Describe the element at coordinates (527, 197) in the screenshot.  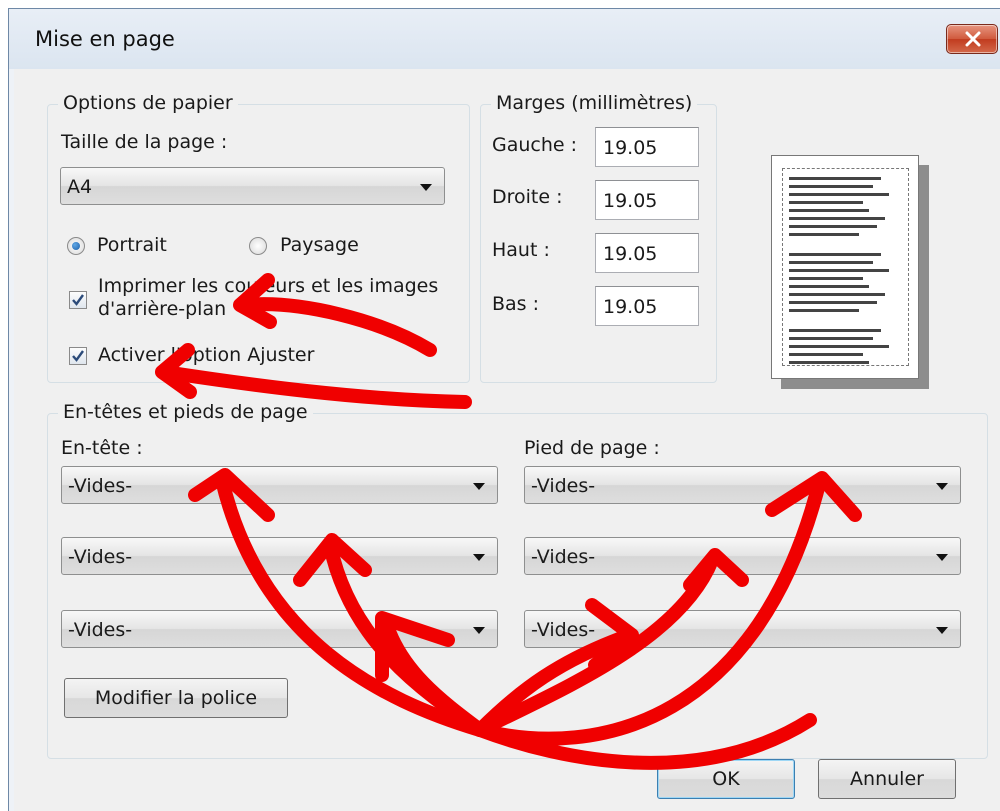
I see `right-margin-label: Droite :` at that location.